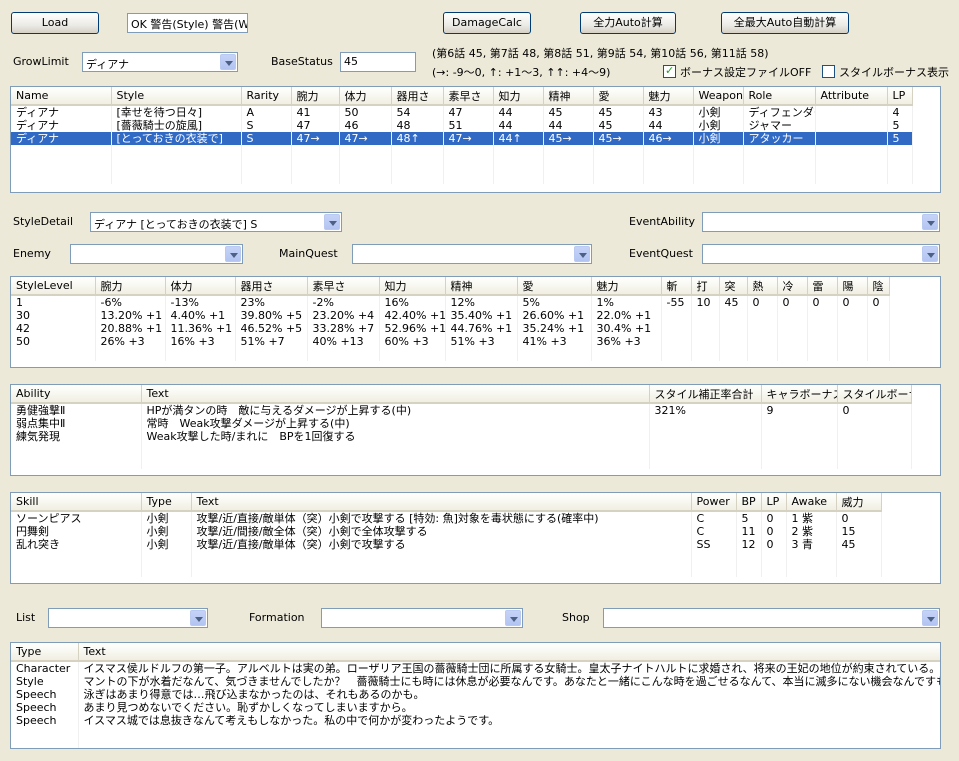 The image size is (959, 761). Describe the element at coordinates (714, 502) in the screenshot. I see `column-header: Power` at that location.